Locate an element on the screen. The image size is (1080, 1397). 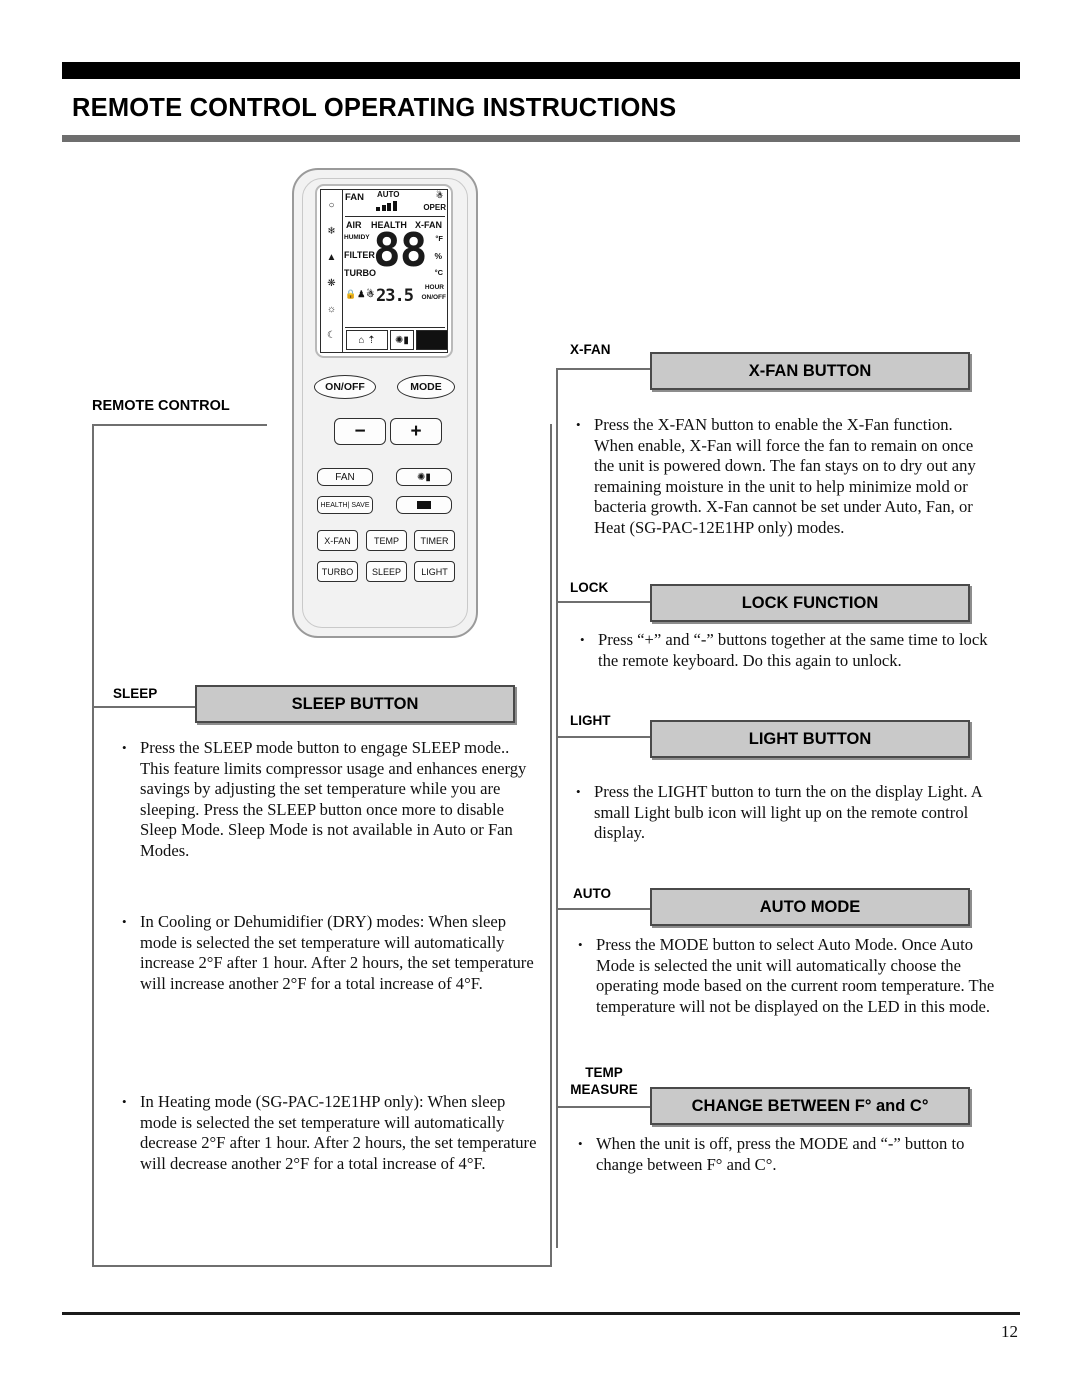
lcd-light-beam-icon: ✺▮ is located at coordinates (402, 340).